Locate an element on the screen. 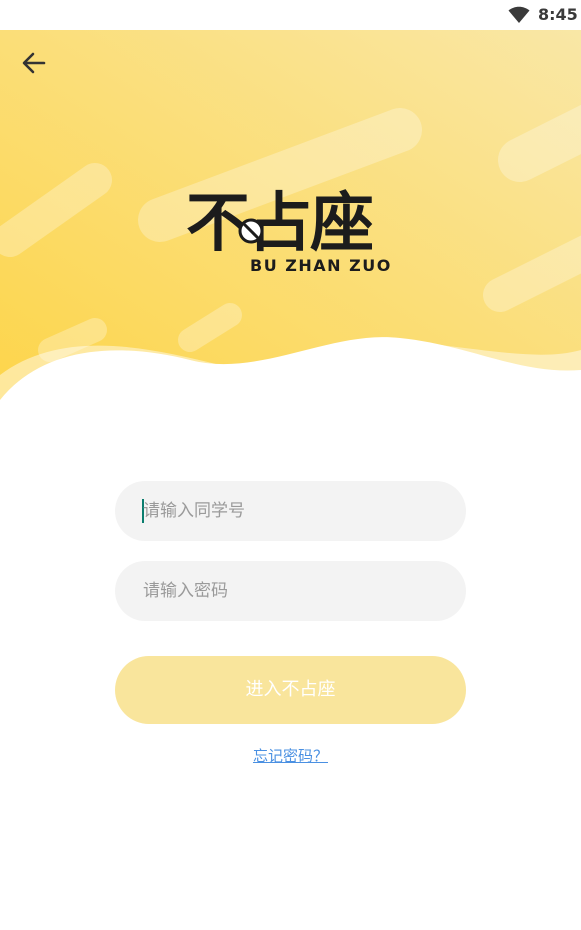 Image resolution: width=581 pixels, height=930 pixels. password-field is located at coordinates (290, 591).